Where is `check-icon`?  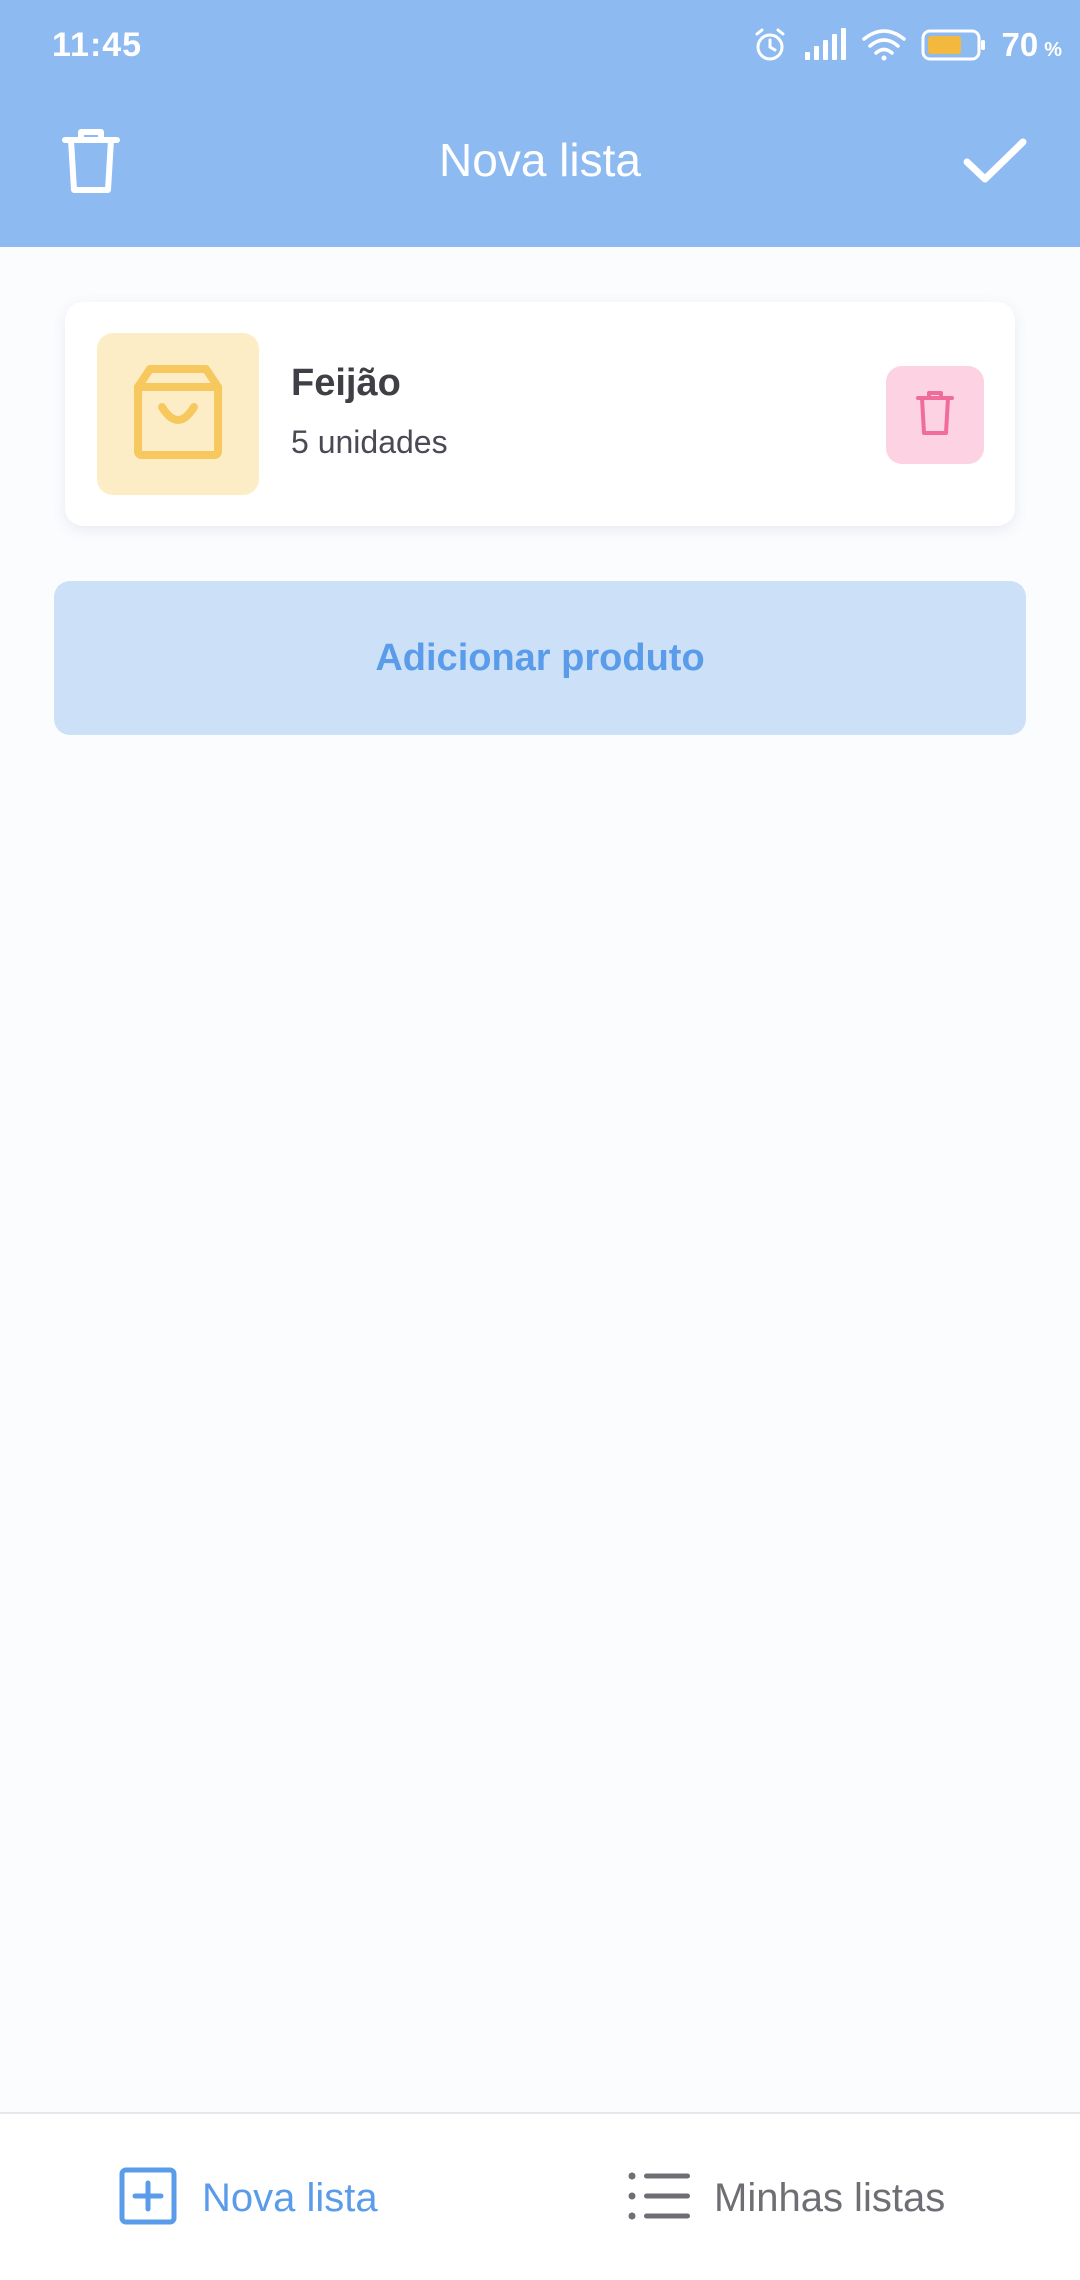
check-icon is located at coordinates (995, 163).